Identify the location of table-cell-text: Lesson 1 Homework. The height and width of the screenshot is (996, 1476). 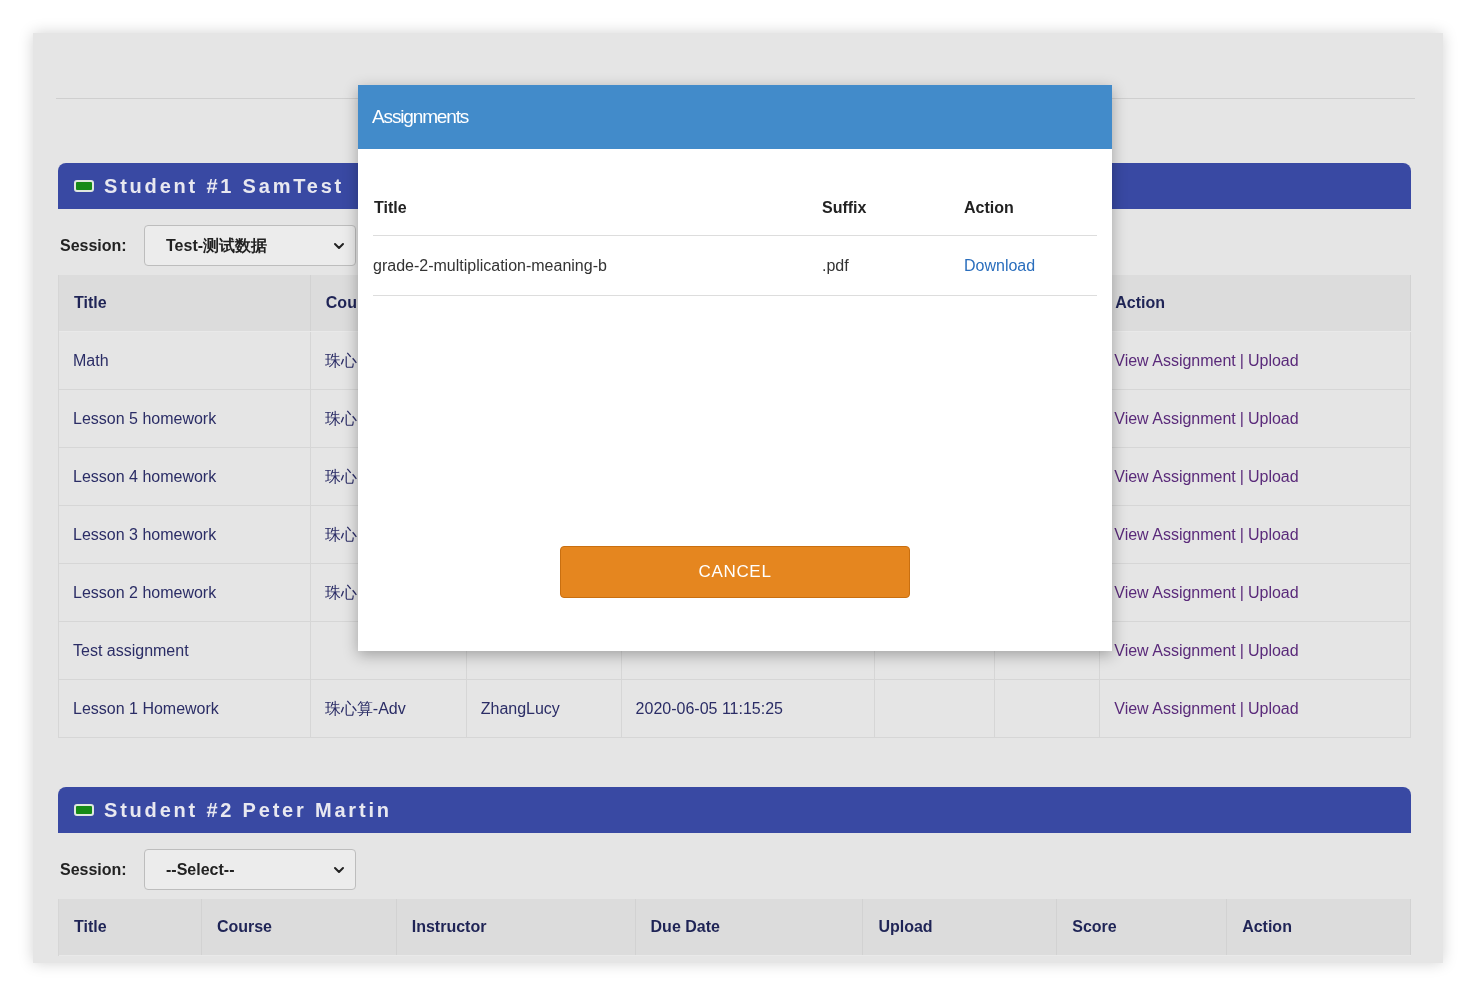
(146, 708).